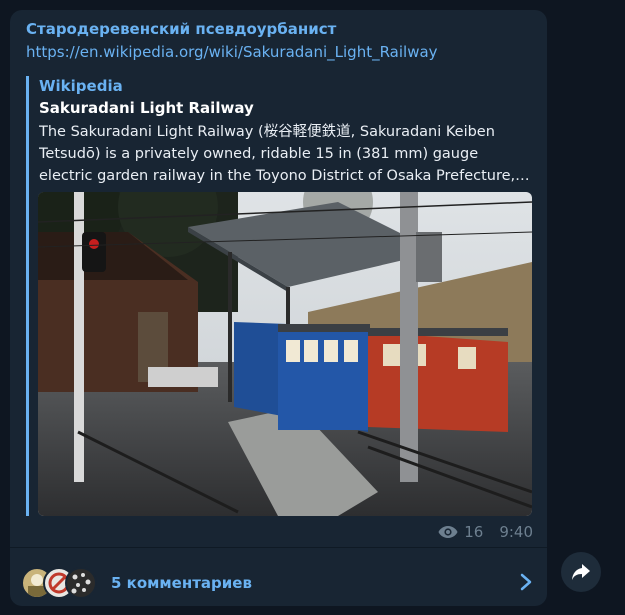  Describe the element at coordinates (146, 108) in the screenshot. I see `preview-title: Sakuradani Light Railway` at that location.